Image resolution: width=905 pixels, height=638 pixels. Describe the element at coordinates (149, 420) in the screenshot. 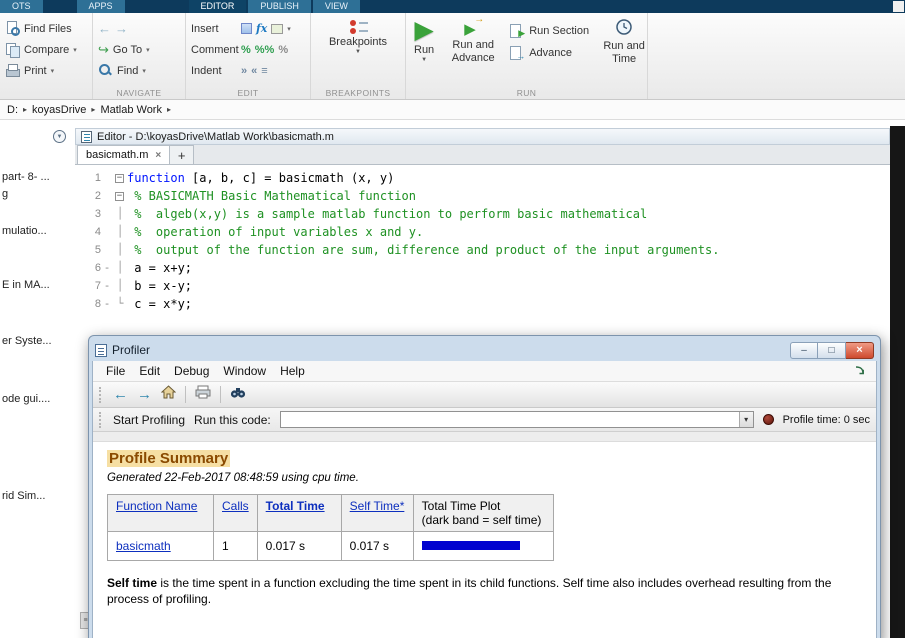

I see `start-profiling-button: Start Profiling` at that location.